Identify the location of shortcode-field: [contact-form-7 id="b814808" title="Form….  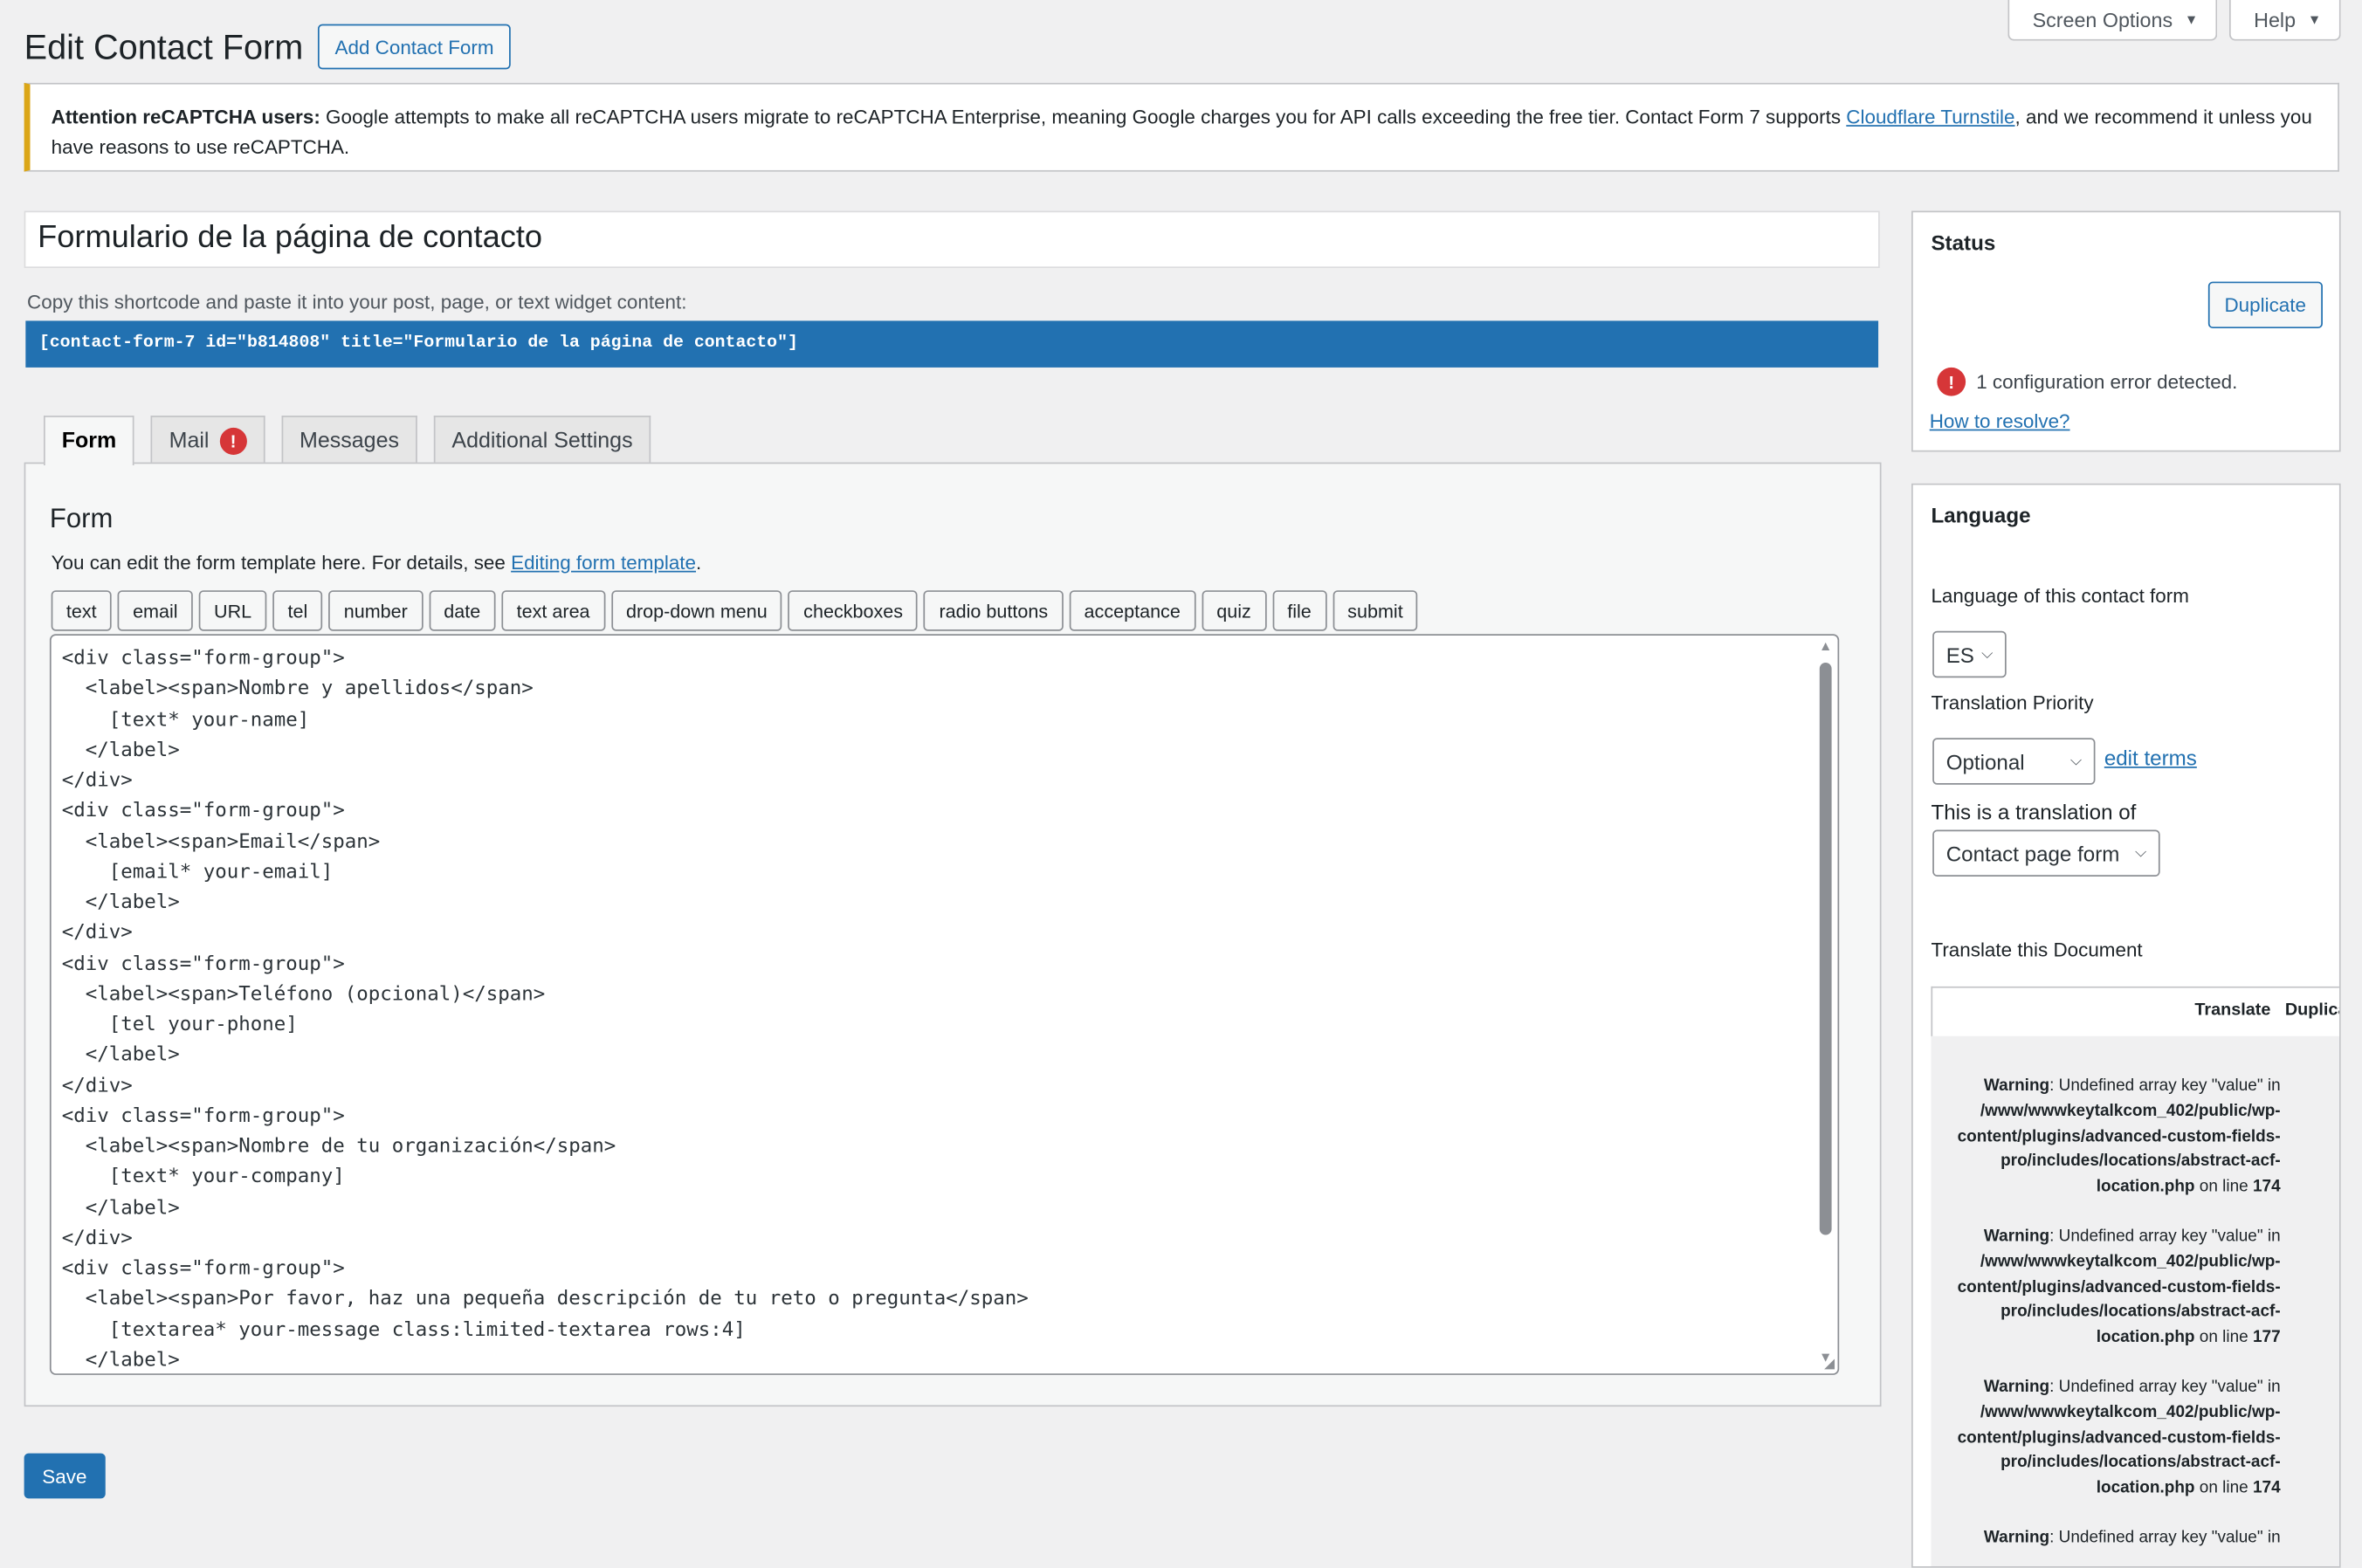
(952, 344).